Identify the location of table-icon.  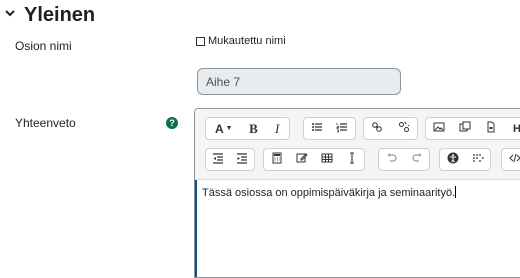
(327, 159).